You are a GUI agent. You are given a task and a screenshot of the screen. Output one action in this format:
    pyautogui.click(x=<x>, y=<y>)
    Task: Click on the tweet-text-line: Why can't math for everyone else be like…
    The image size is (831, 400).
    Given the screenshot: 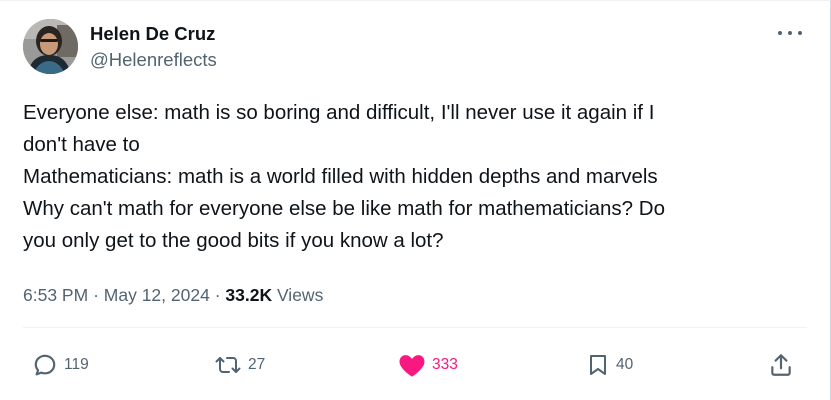 What is the action you would take?
    pyautogui.click(x=344, y=208)
    